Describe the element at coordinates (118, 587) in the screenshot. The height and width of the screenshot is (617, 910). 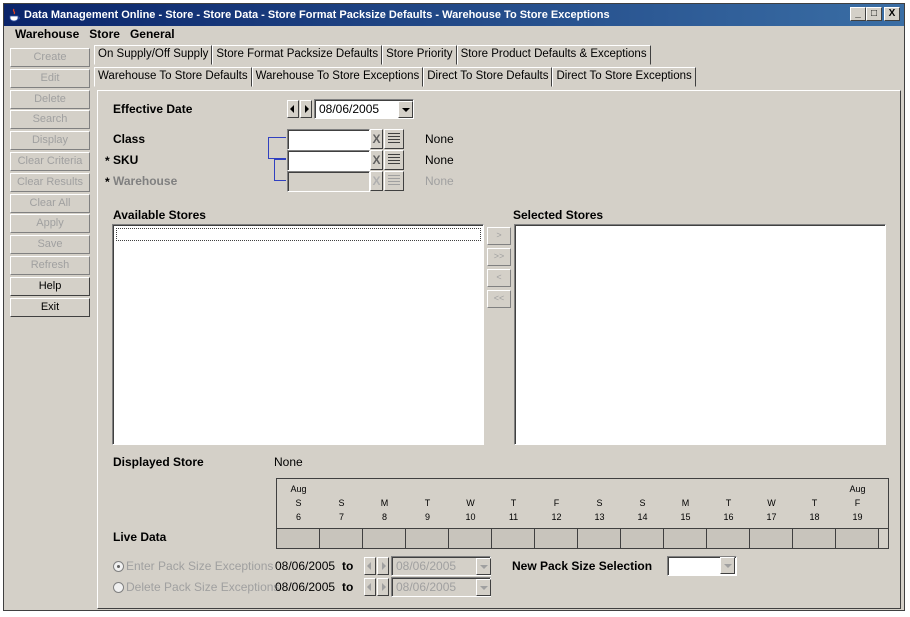
I see `delete-exceptions-radio` at that location.